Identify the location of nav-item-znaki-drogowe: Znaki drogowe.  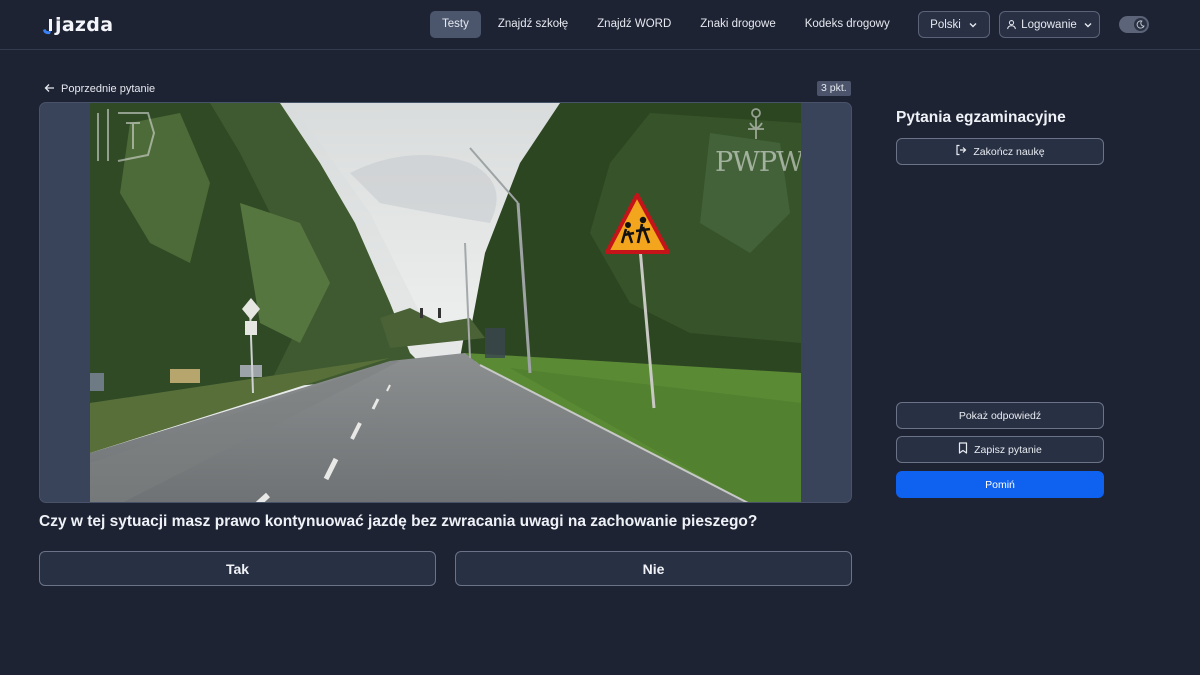
(737, 24).